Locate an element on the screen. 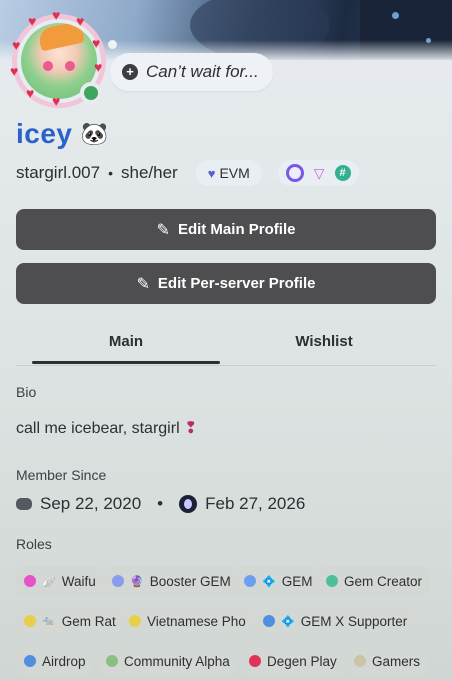 This screenshot has height=680, width=452. role-chip: 💠 GEM X Supporter is located at coordinates (335, 621).